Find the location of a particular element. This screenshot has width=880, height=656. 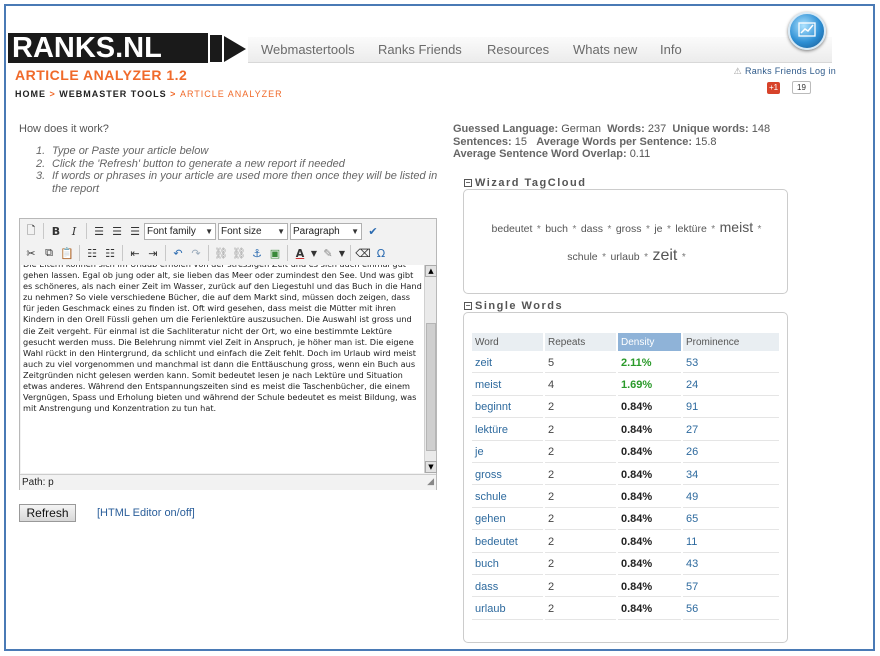

anchor-icon: ⚓ is located at coordinates (257, 253).